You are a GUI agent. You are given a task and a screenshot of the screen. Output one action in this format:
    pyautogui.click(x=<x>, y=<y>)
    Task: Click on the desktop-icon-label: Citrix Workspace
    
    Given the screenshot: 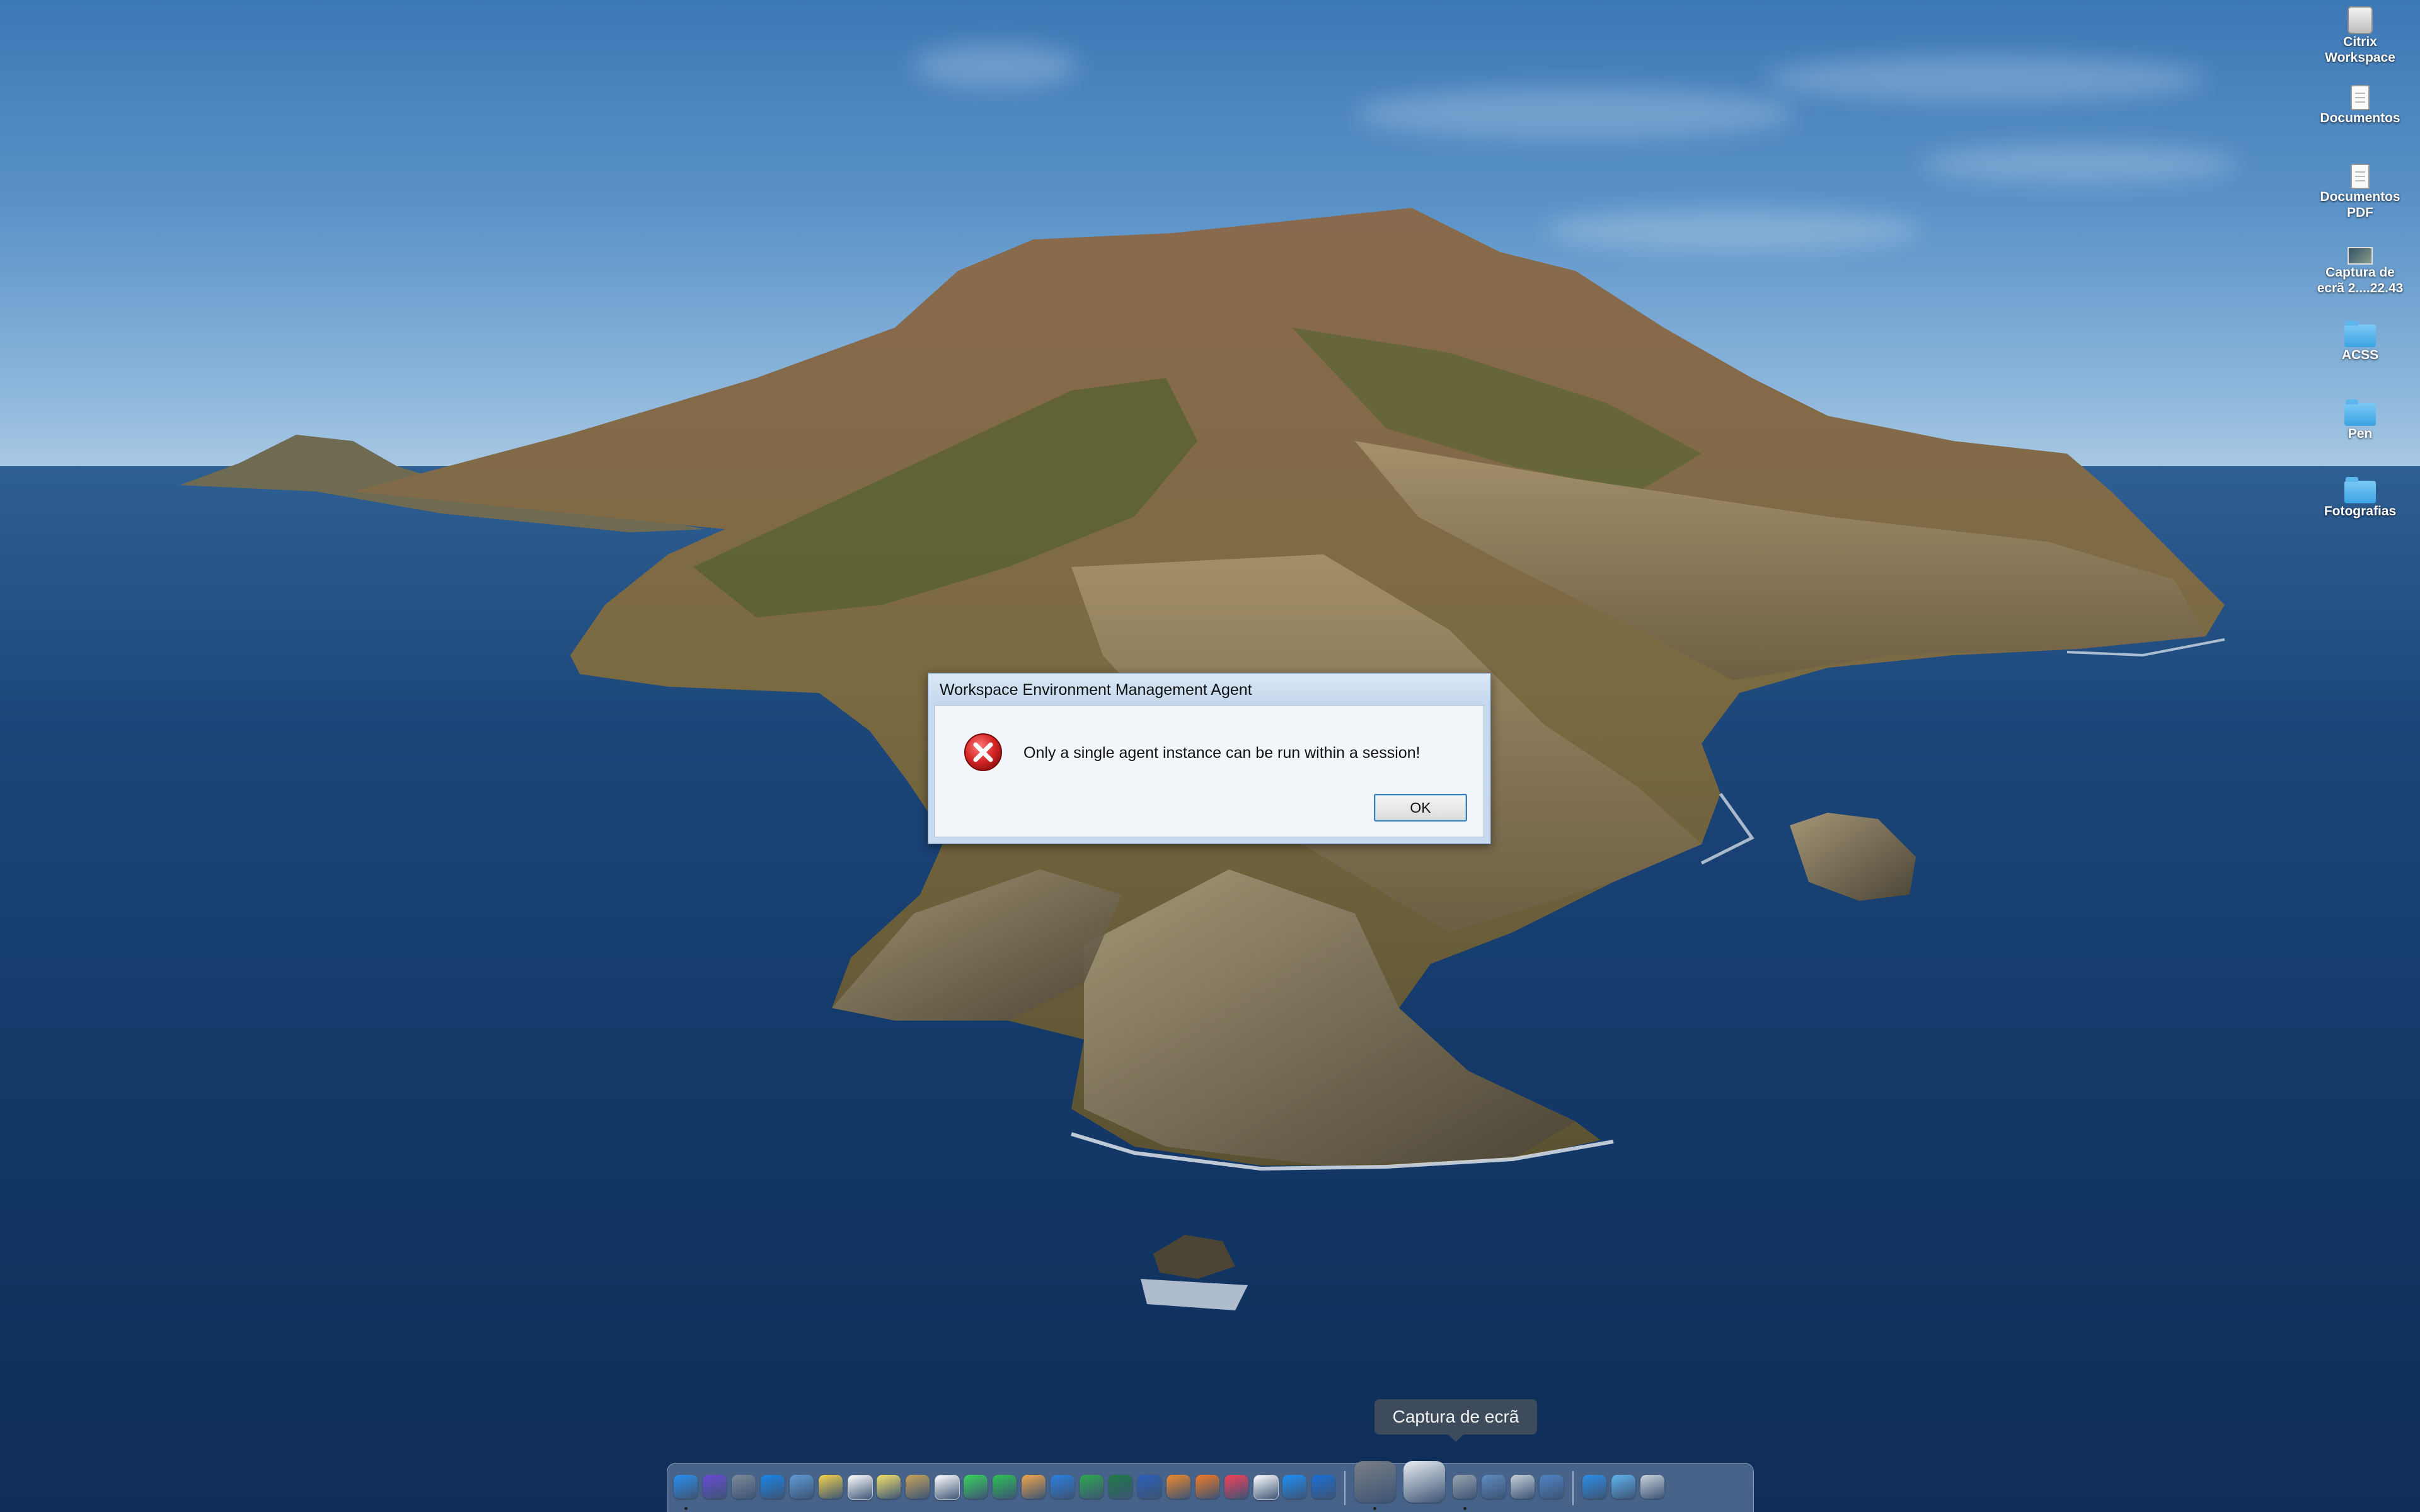 What is the action you would take?
    pyautogui.click(x=2360, y=50)
    